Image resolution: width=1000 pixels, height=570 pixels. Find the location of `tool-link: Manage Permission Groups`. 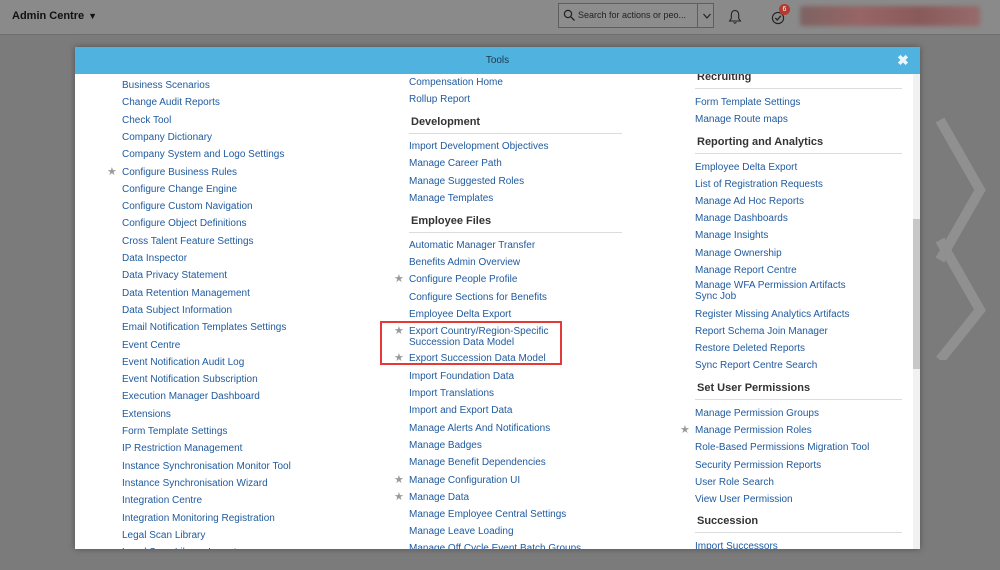

tool-link: Manage Permission Groups is located at coordinates (757, 413).